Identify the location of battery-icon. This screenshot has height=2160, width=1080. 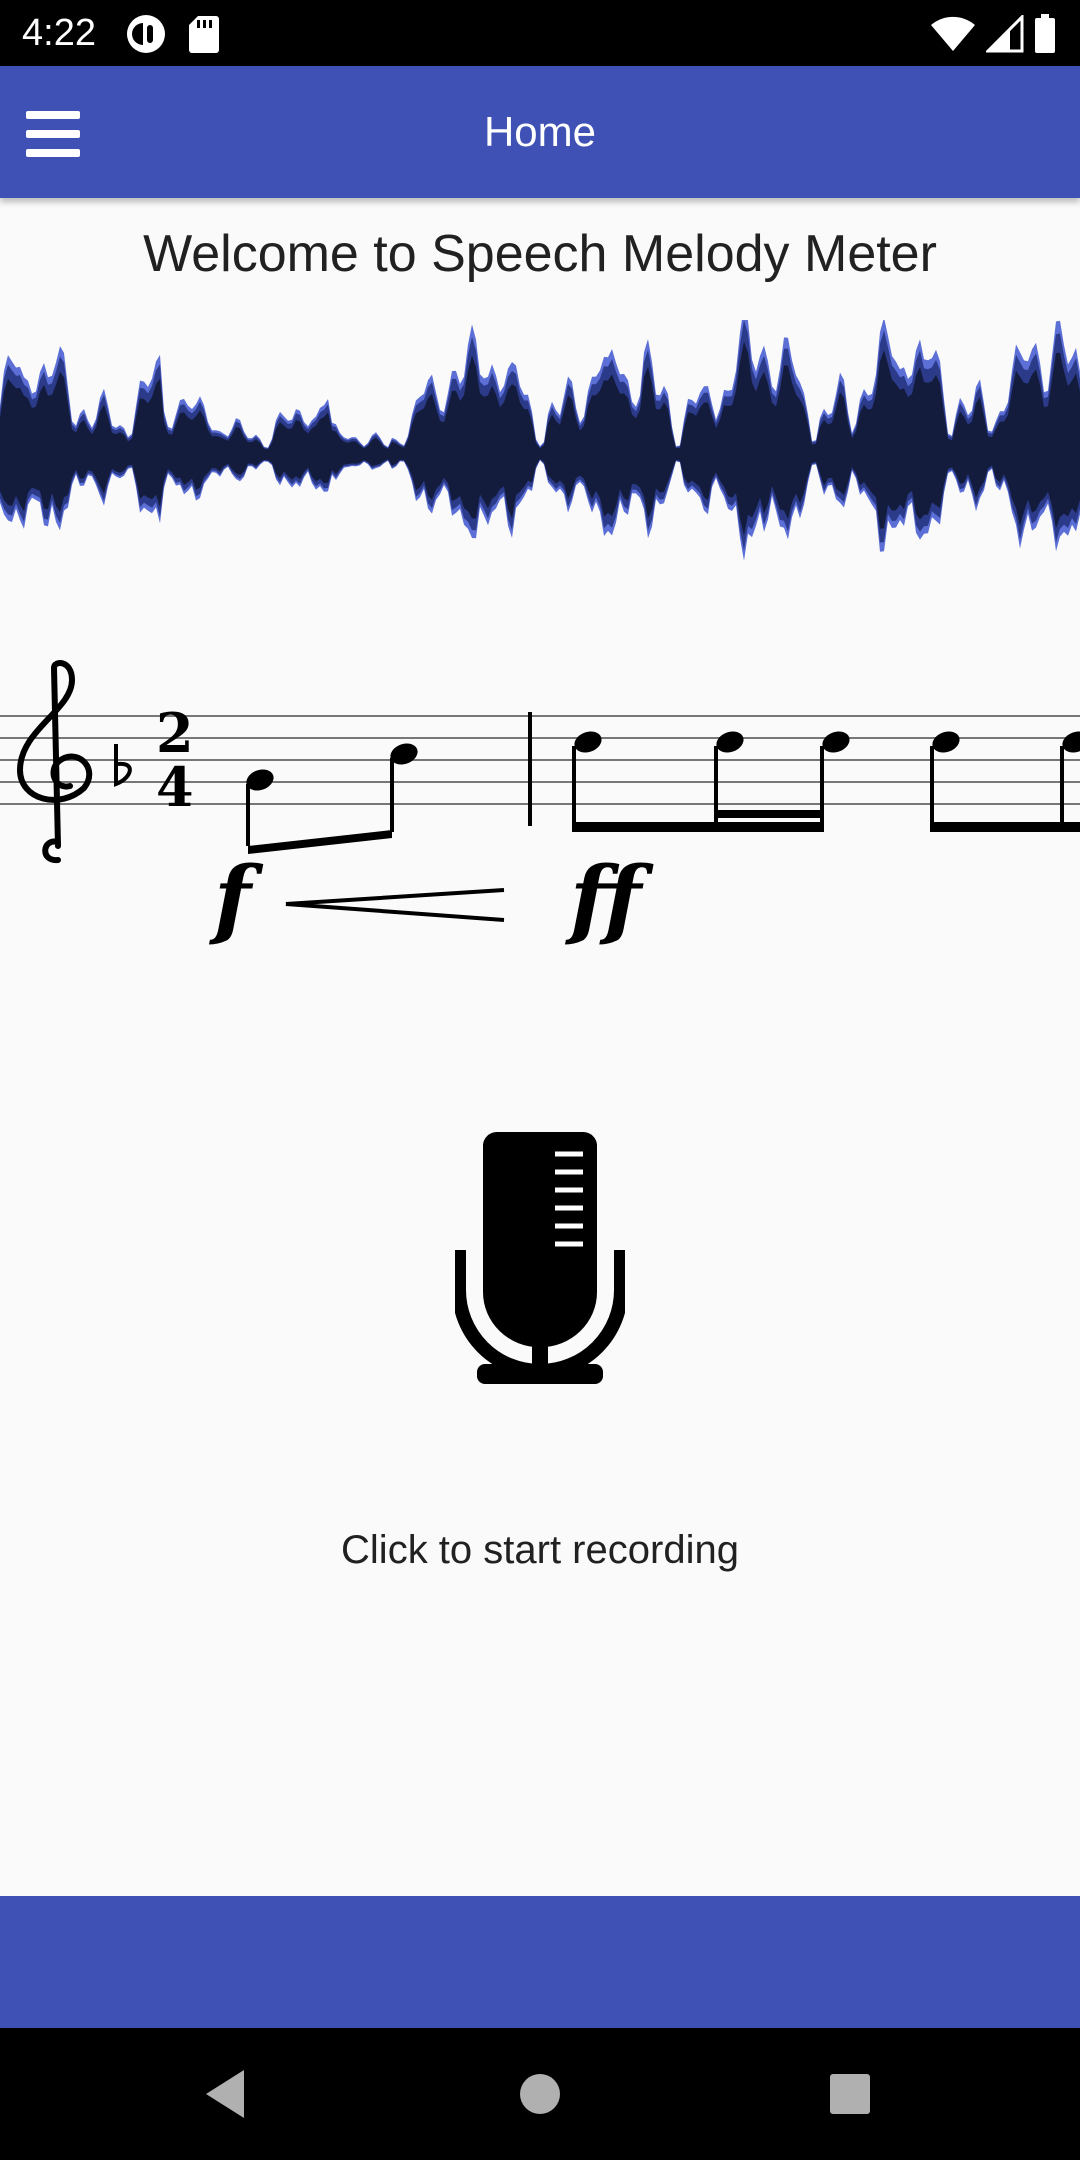
(1045, 33).